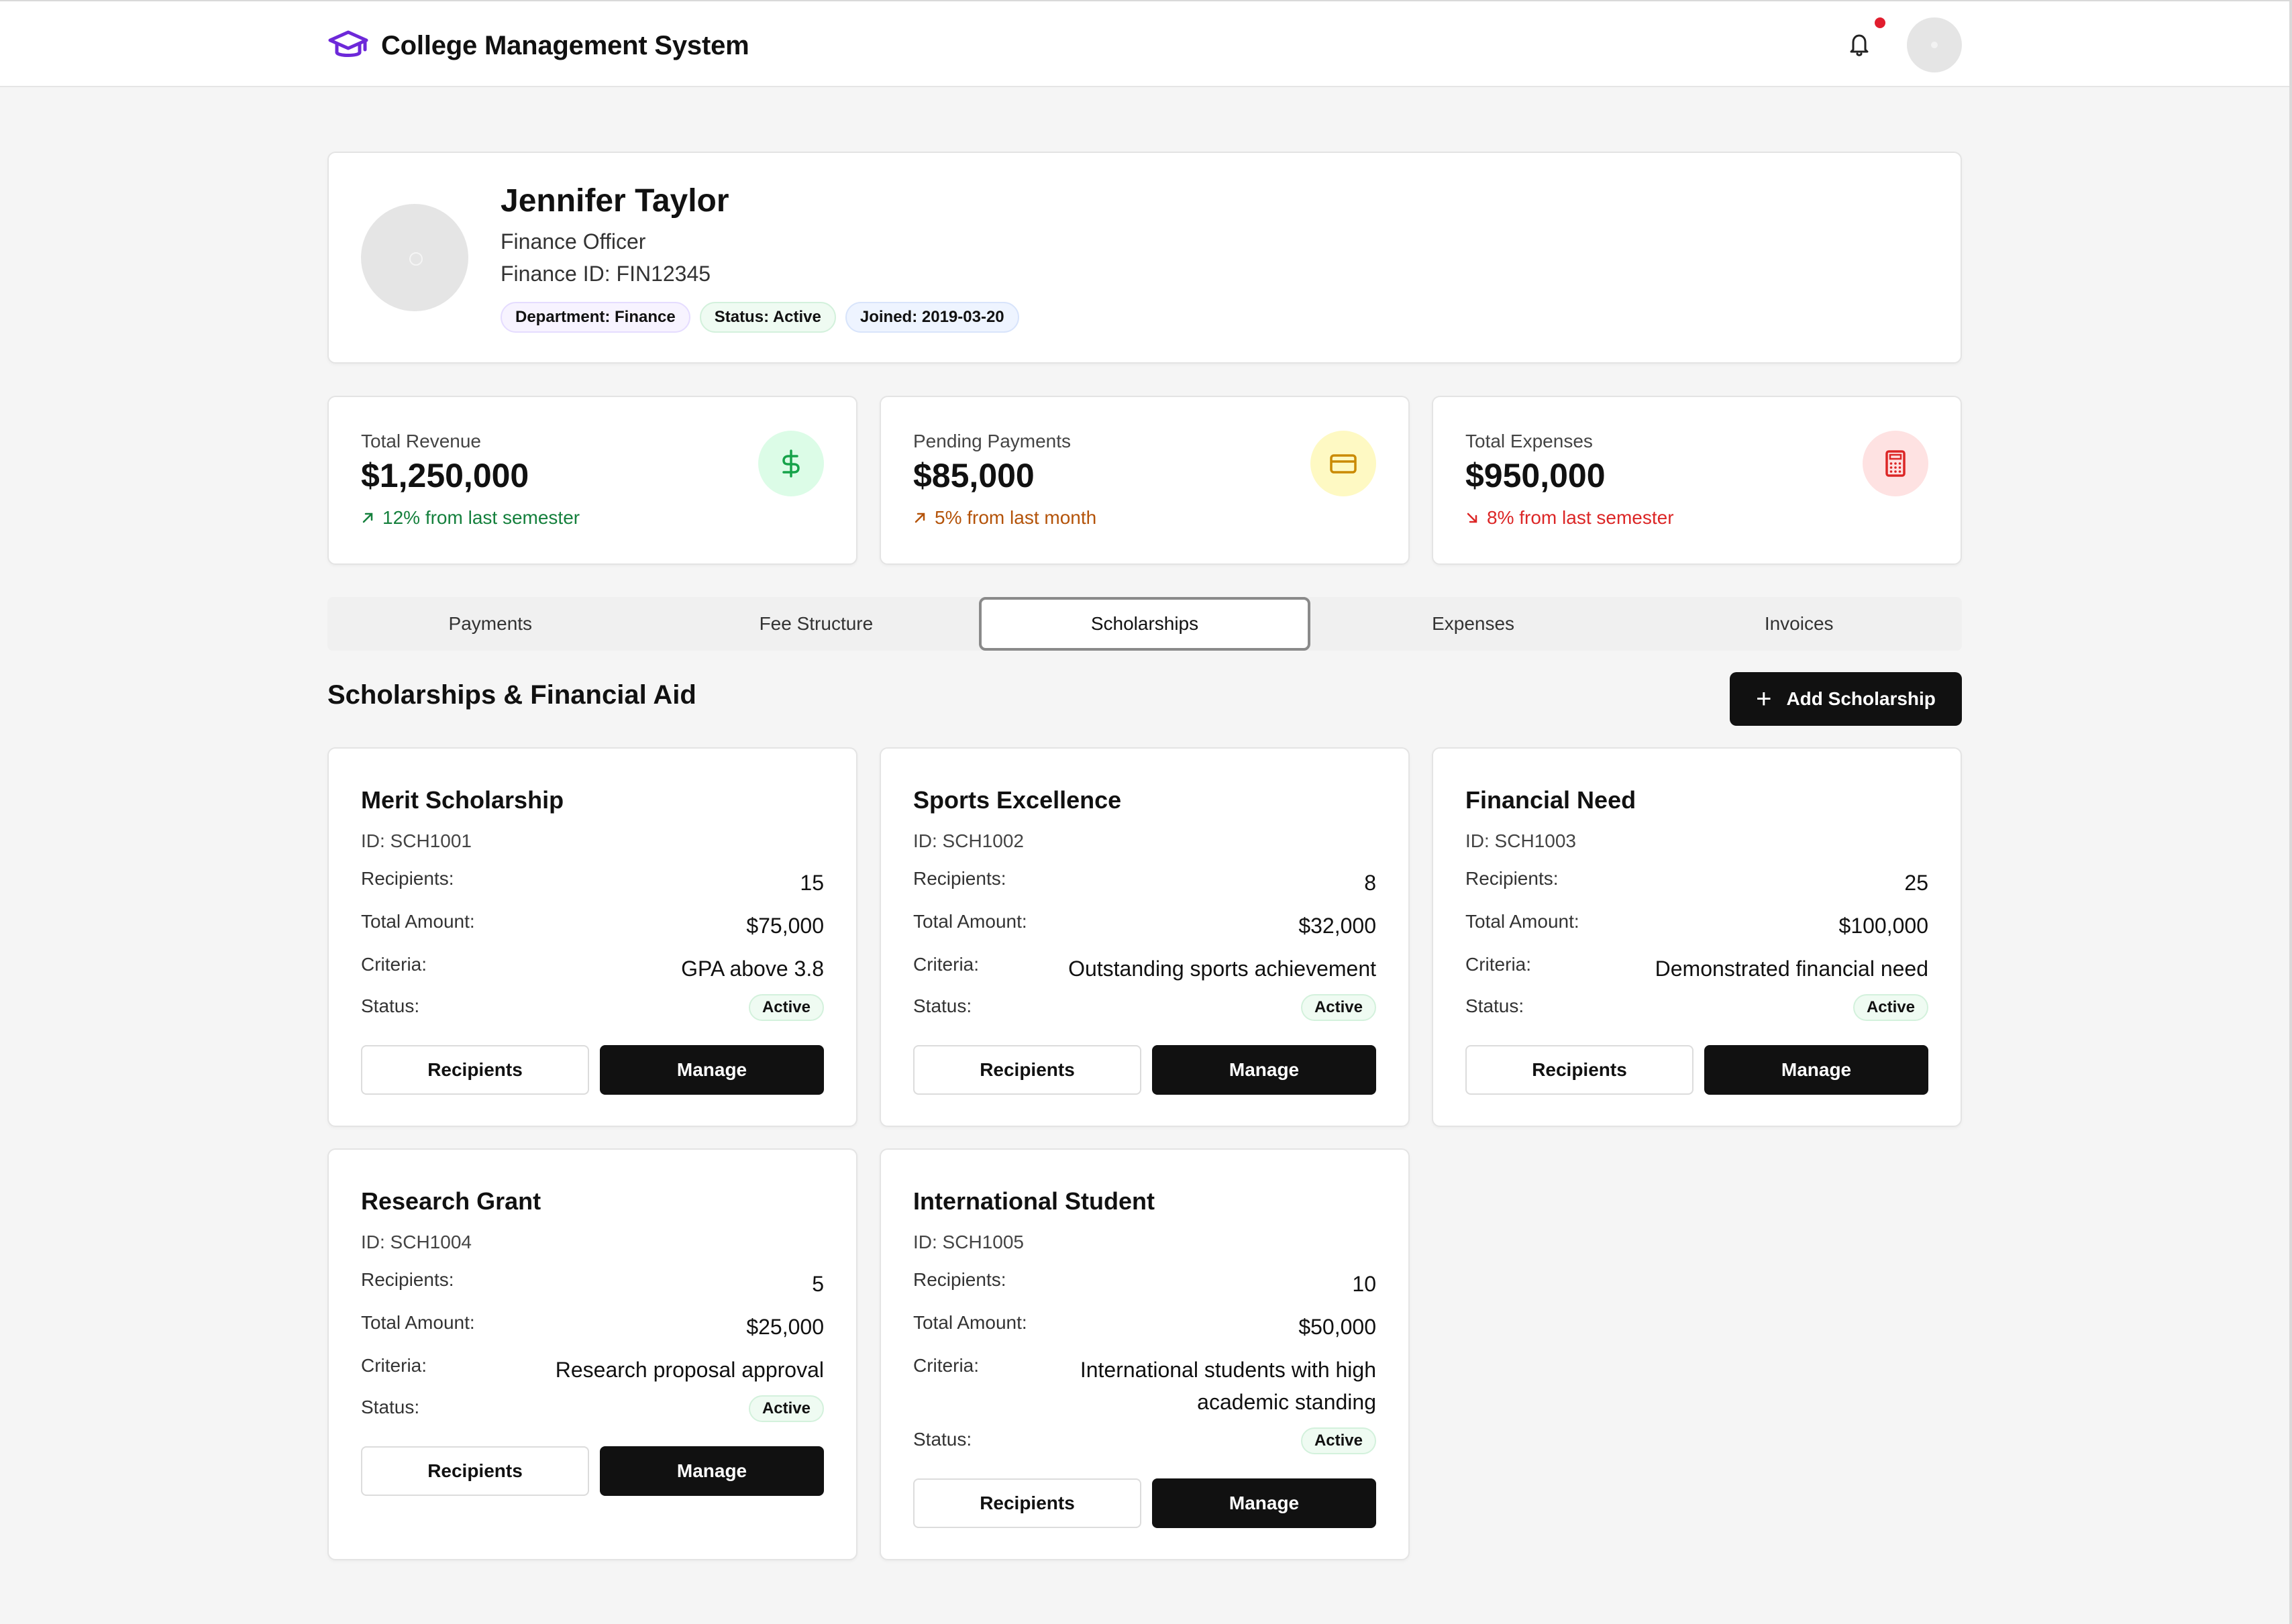  I want to click on plus-icon: +, so click(1764, 699).